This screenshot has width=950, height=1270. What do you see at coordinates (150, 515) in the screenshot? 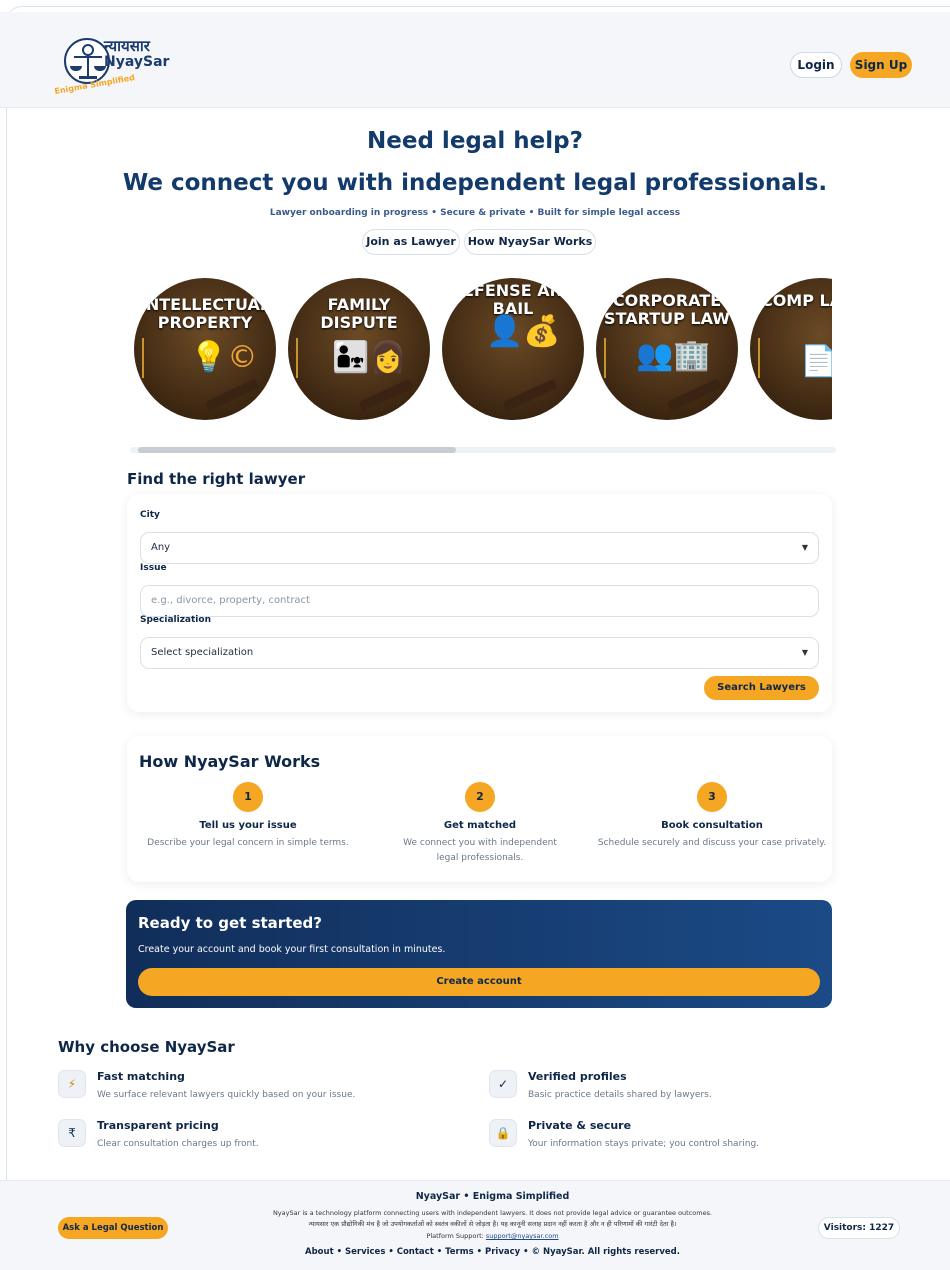
I see `city-label: City` at bounding box center [150, 515].